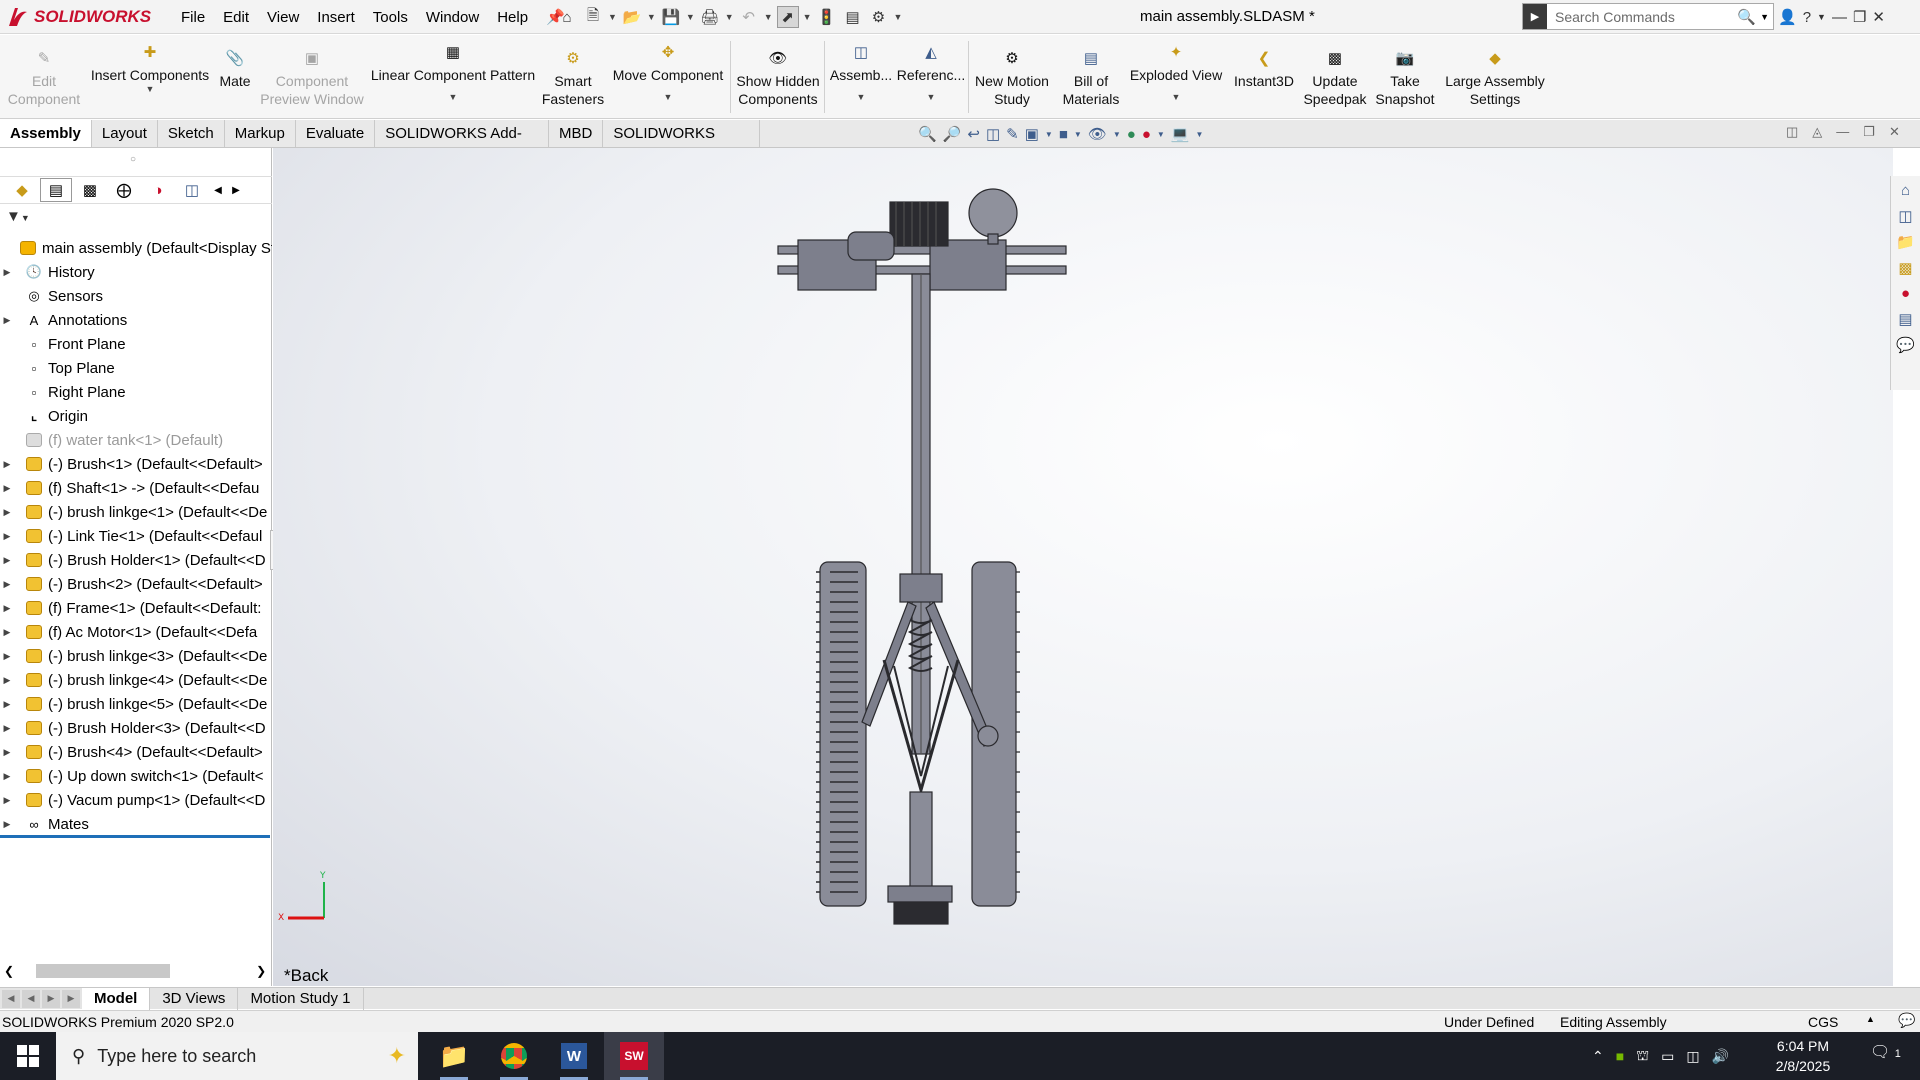 The width and height of the screenshot is (1920, 1080). Describe the element at coordinates (1905, 216) in the screenshot. I see `design-library-icon: ◫` at that location.